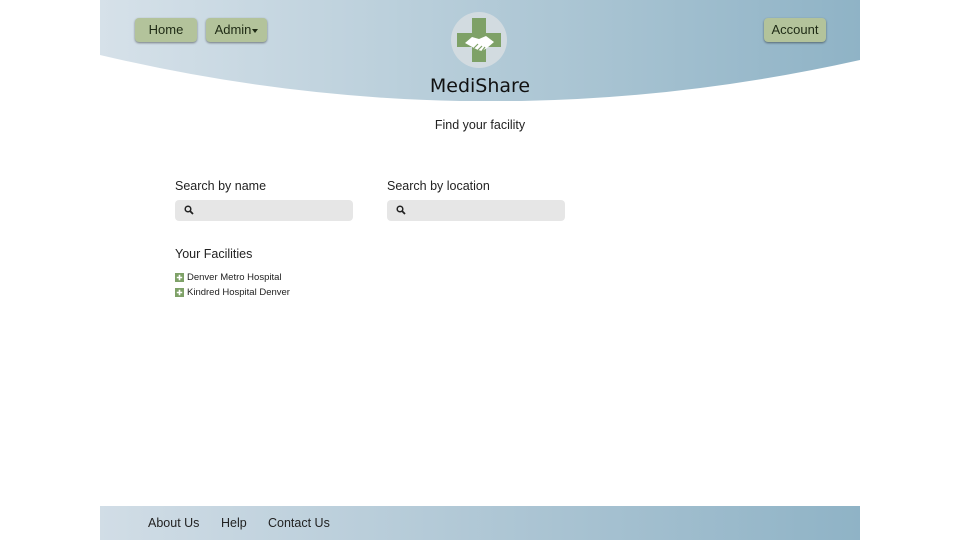 This screenshot has height=540, width=960. Describe the element at coordinates (480, 125) in the screenshot. I see `page-subtitle: Find your facility` at that location.